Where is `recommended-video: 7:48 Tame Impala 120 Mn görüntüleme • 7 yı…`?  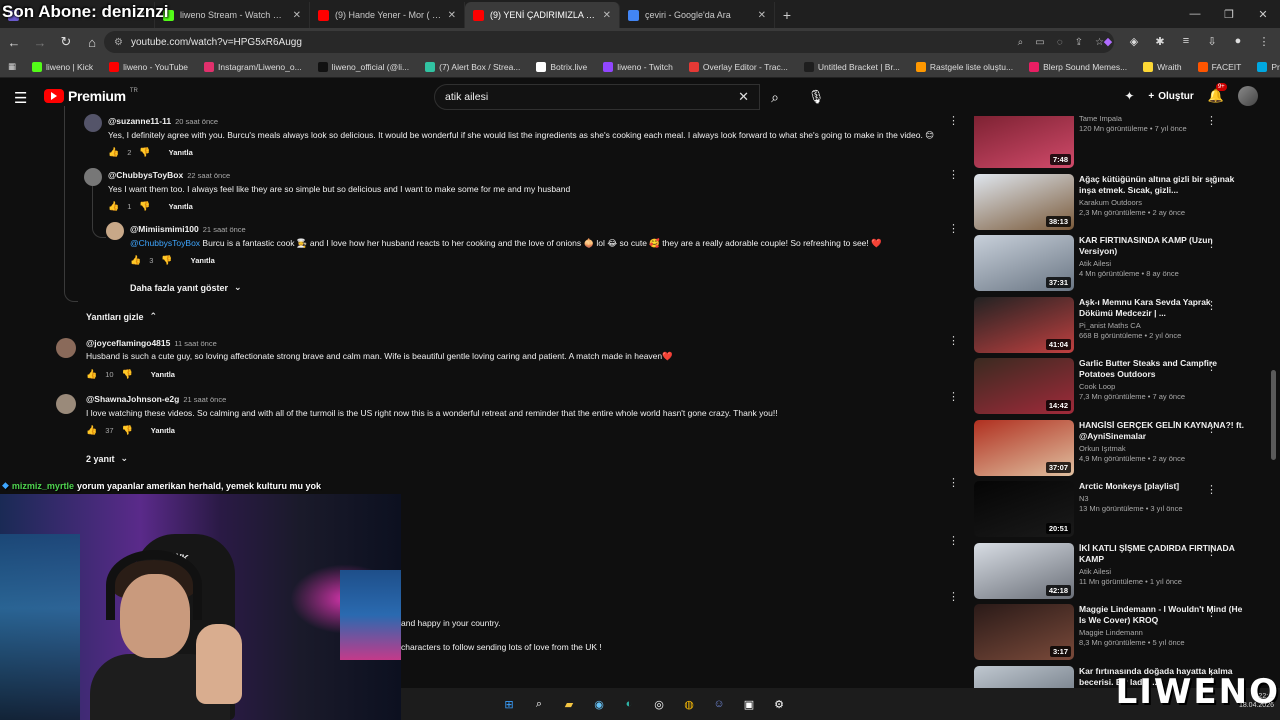
recommended-video: 7:48 Tame Impala 120 Mn görüntüleme • 7 yı… is located at coordinates (1127, 142).